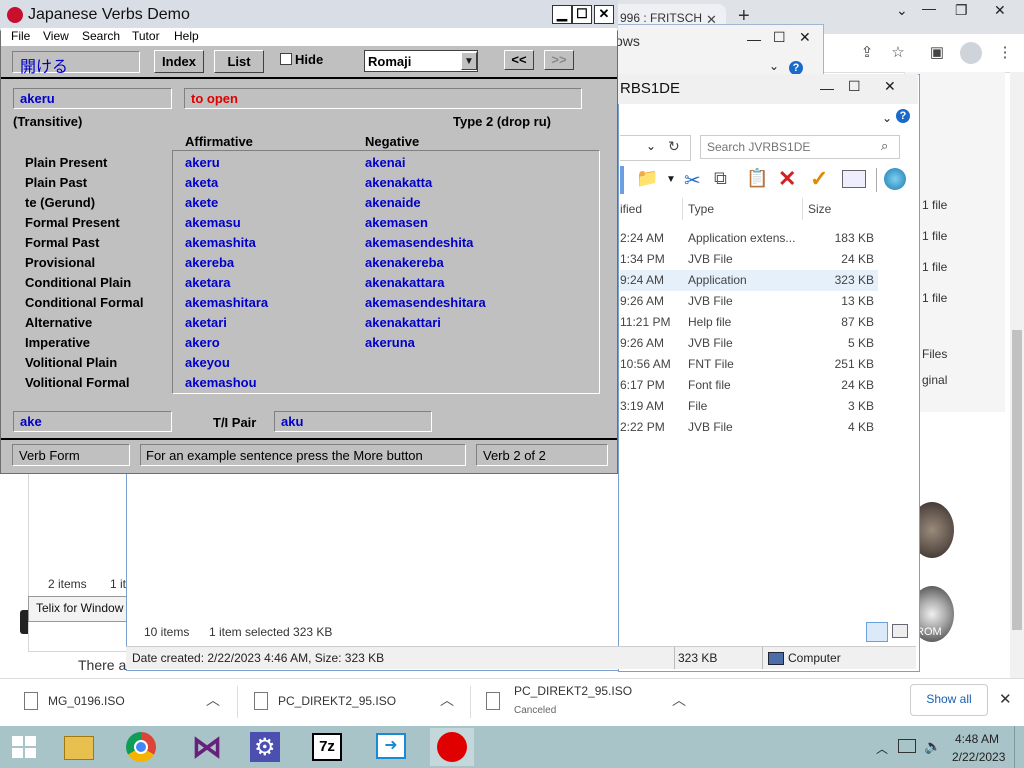 The width and height of the screenshot is (1024, 768). I want to click on table-row: 3:19 AM File 3 KB, so click(749, 406).